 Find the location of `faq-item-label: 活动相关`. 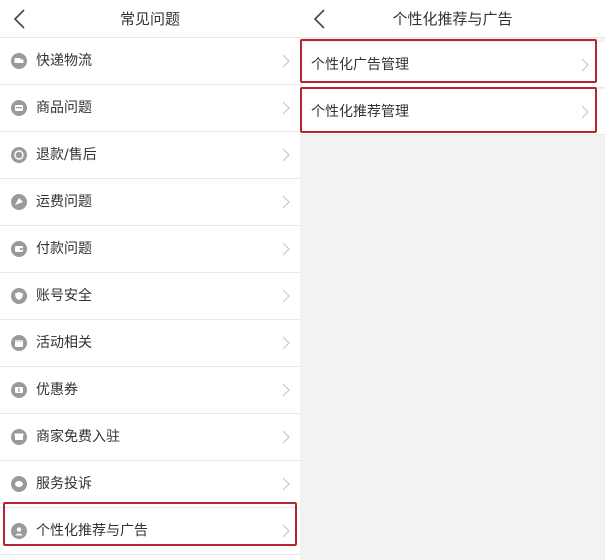

faq-item-label: 活动相关 is located at coordinates (64, 343).